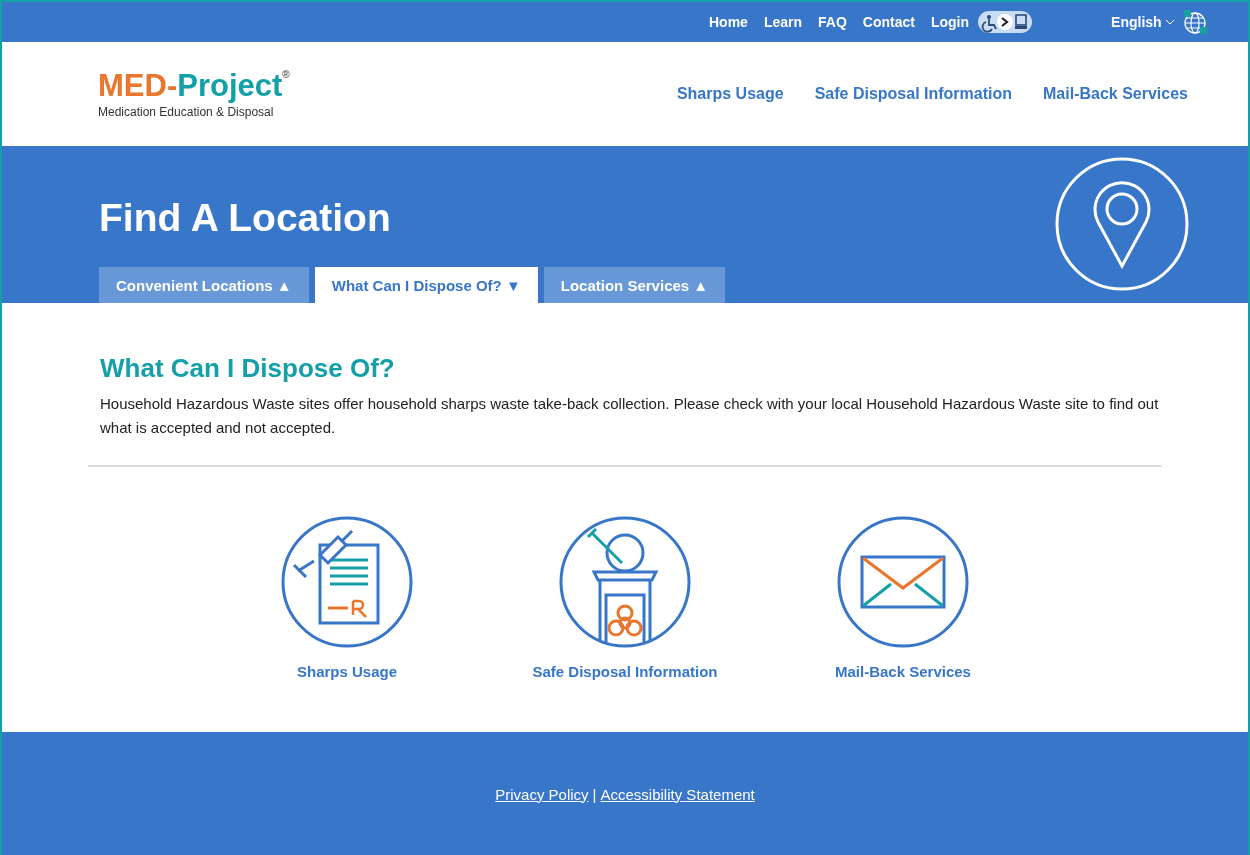  Describe the element at coordinates (903, 671) in the screenshot. I see `feature-link: Mail-Back Services` at that location.